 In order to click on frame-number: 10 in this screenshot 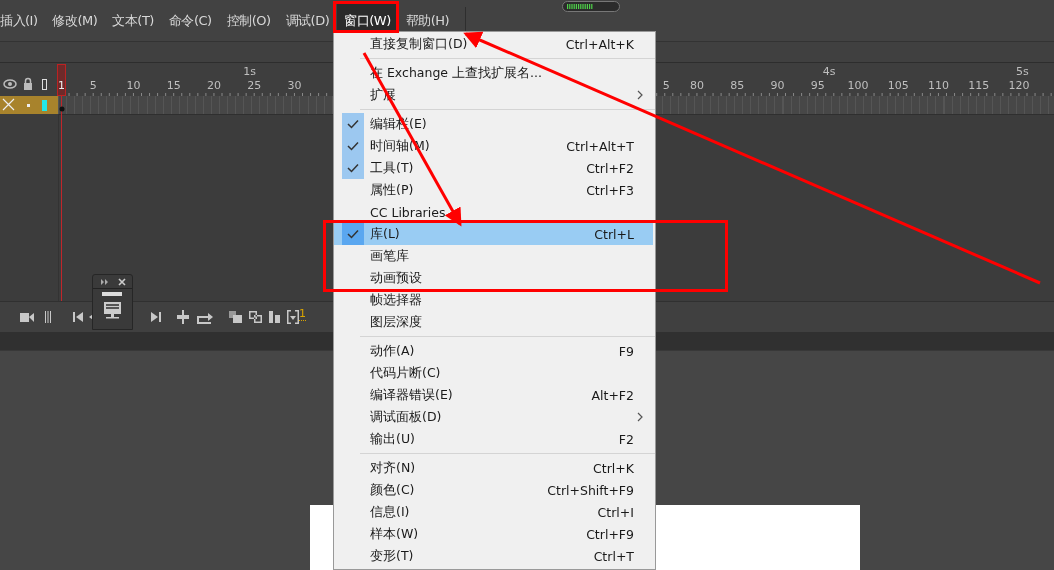, I will do `click(133, 85)`.